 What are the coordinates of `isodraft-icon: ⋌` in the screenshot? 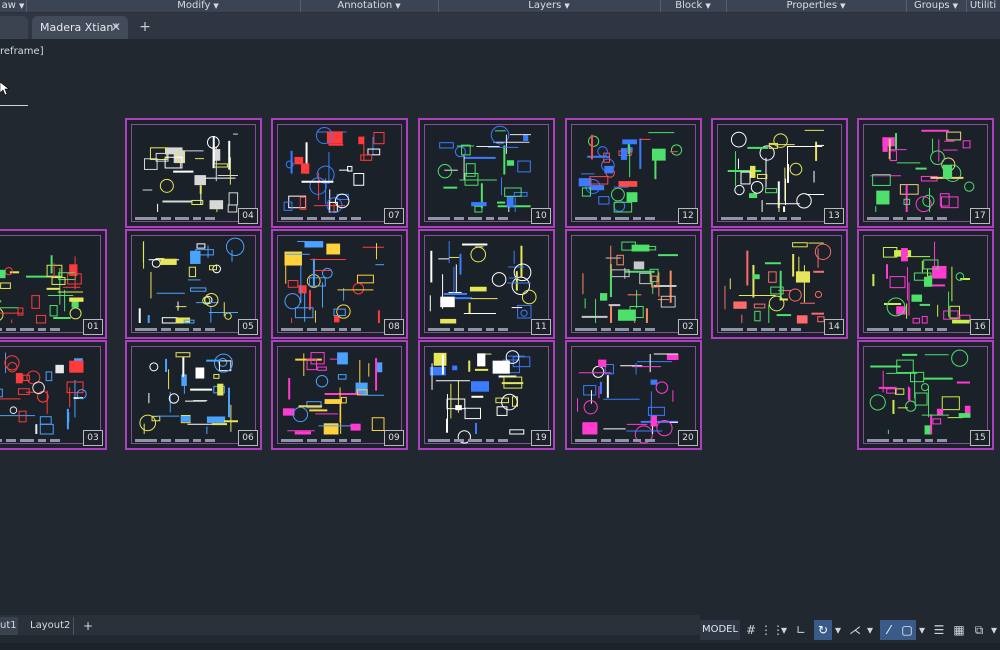 It's located at (855, 630).